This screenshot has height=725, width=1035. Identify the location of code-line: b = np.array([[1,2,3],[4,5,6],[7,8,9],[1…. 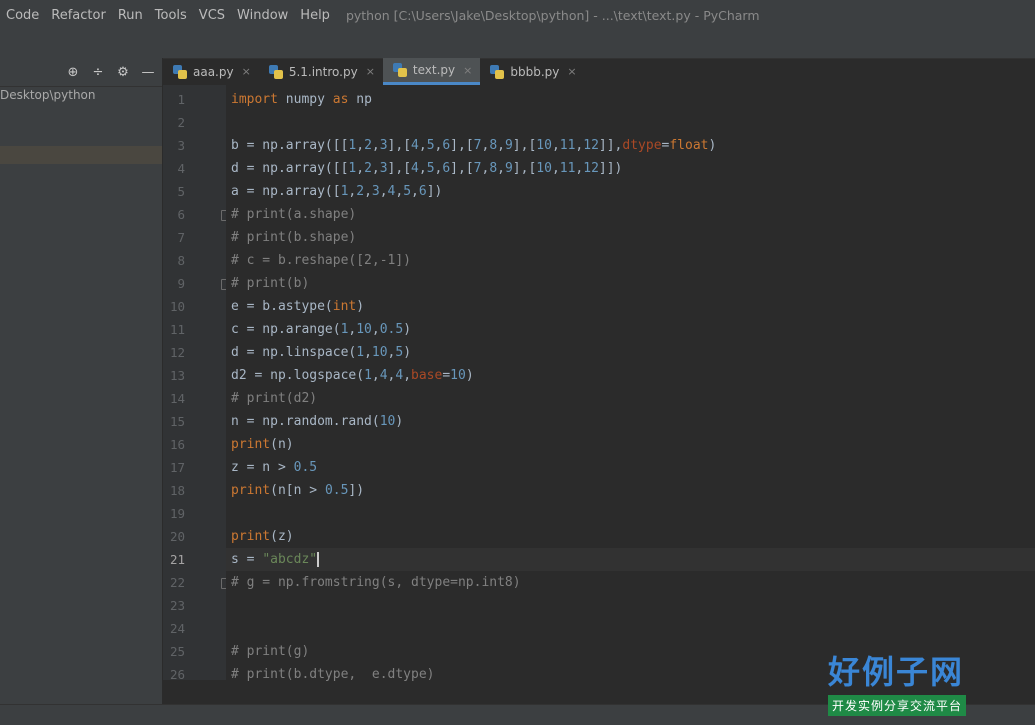
(630, 145).